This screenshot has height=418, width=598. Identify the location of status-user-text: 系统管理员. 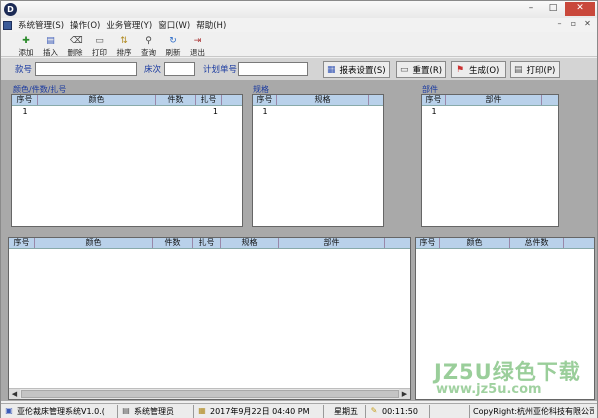
(154, 411).